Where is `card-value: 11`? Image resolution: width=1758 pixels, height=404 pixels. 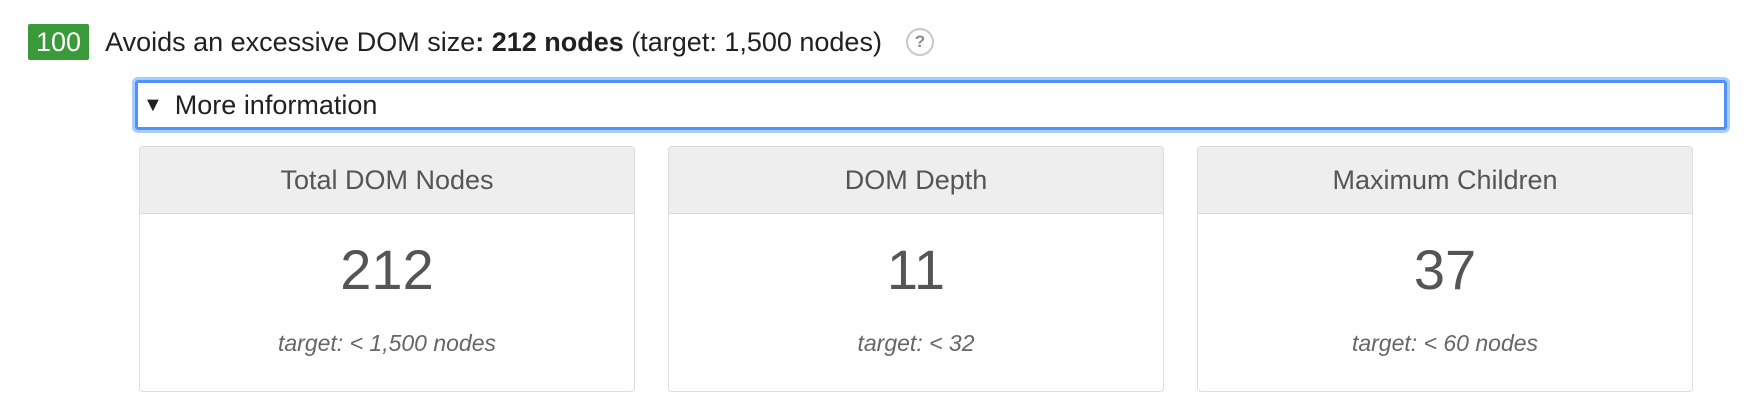
card-value: 11 is located at coordinates (916, 269).